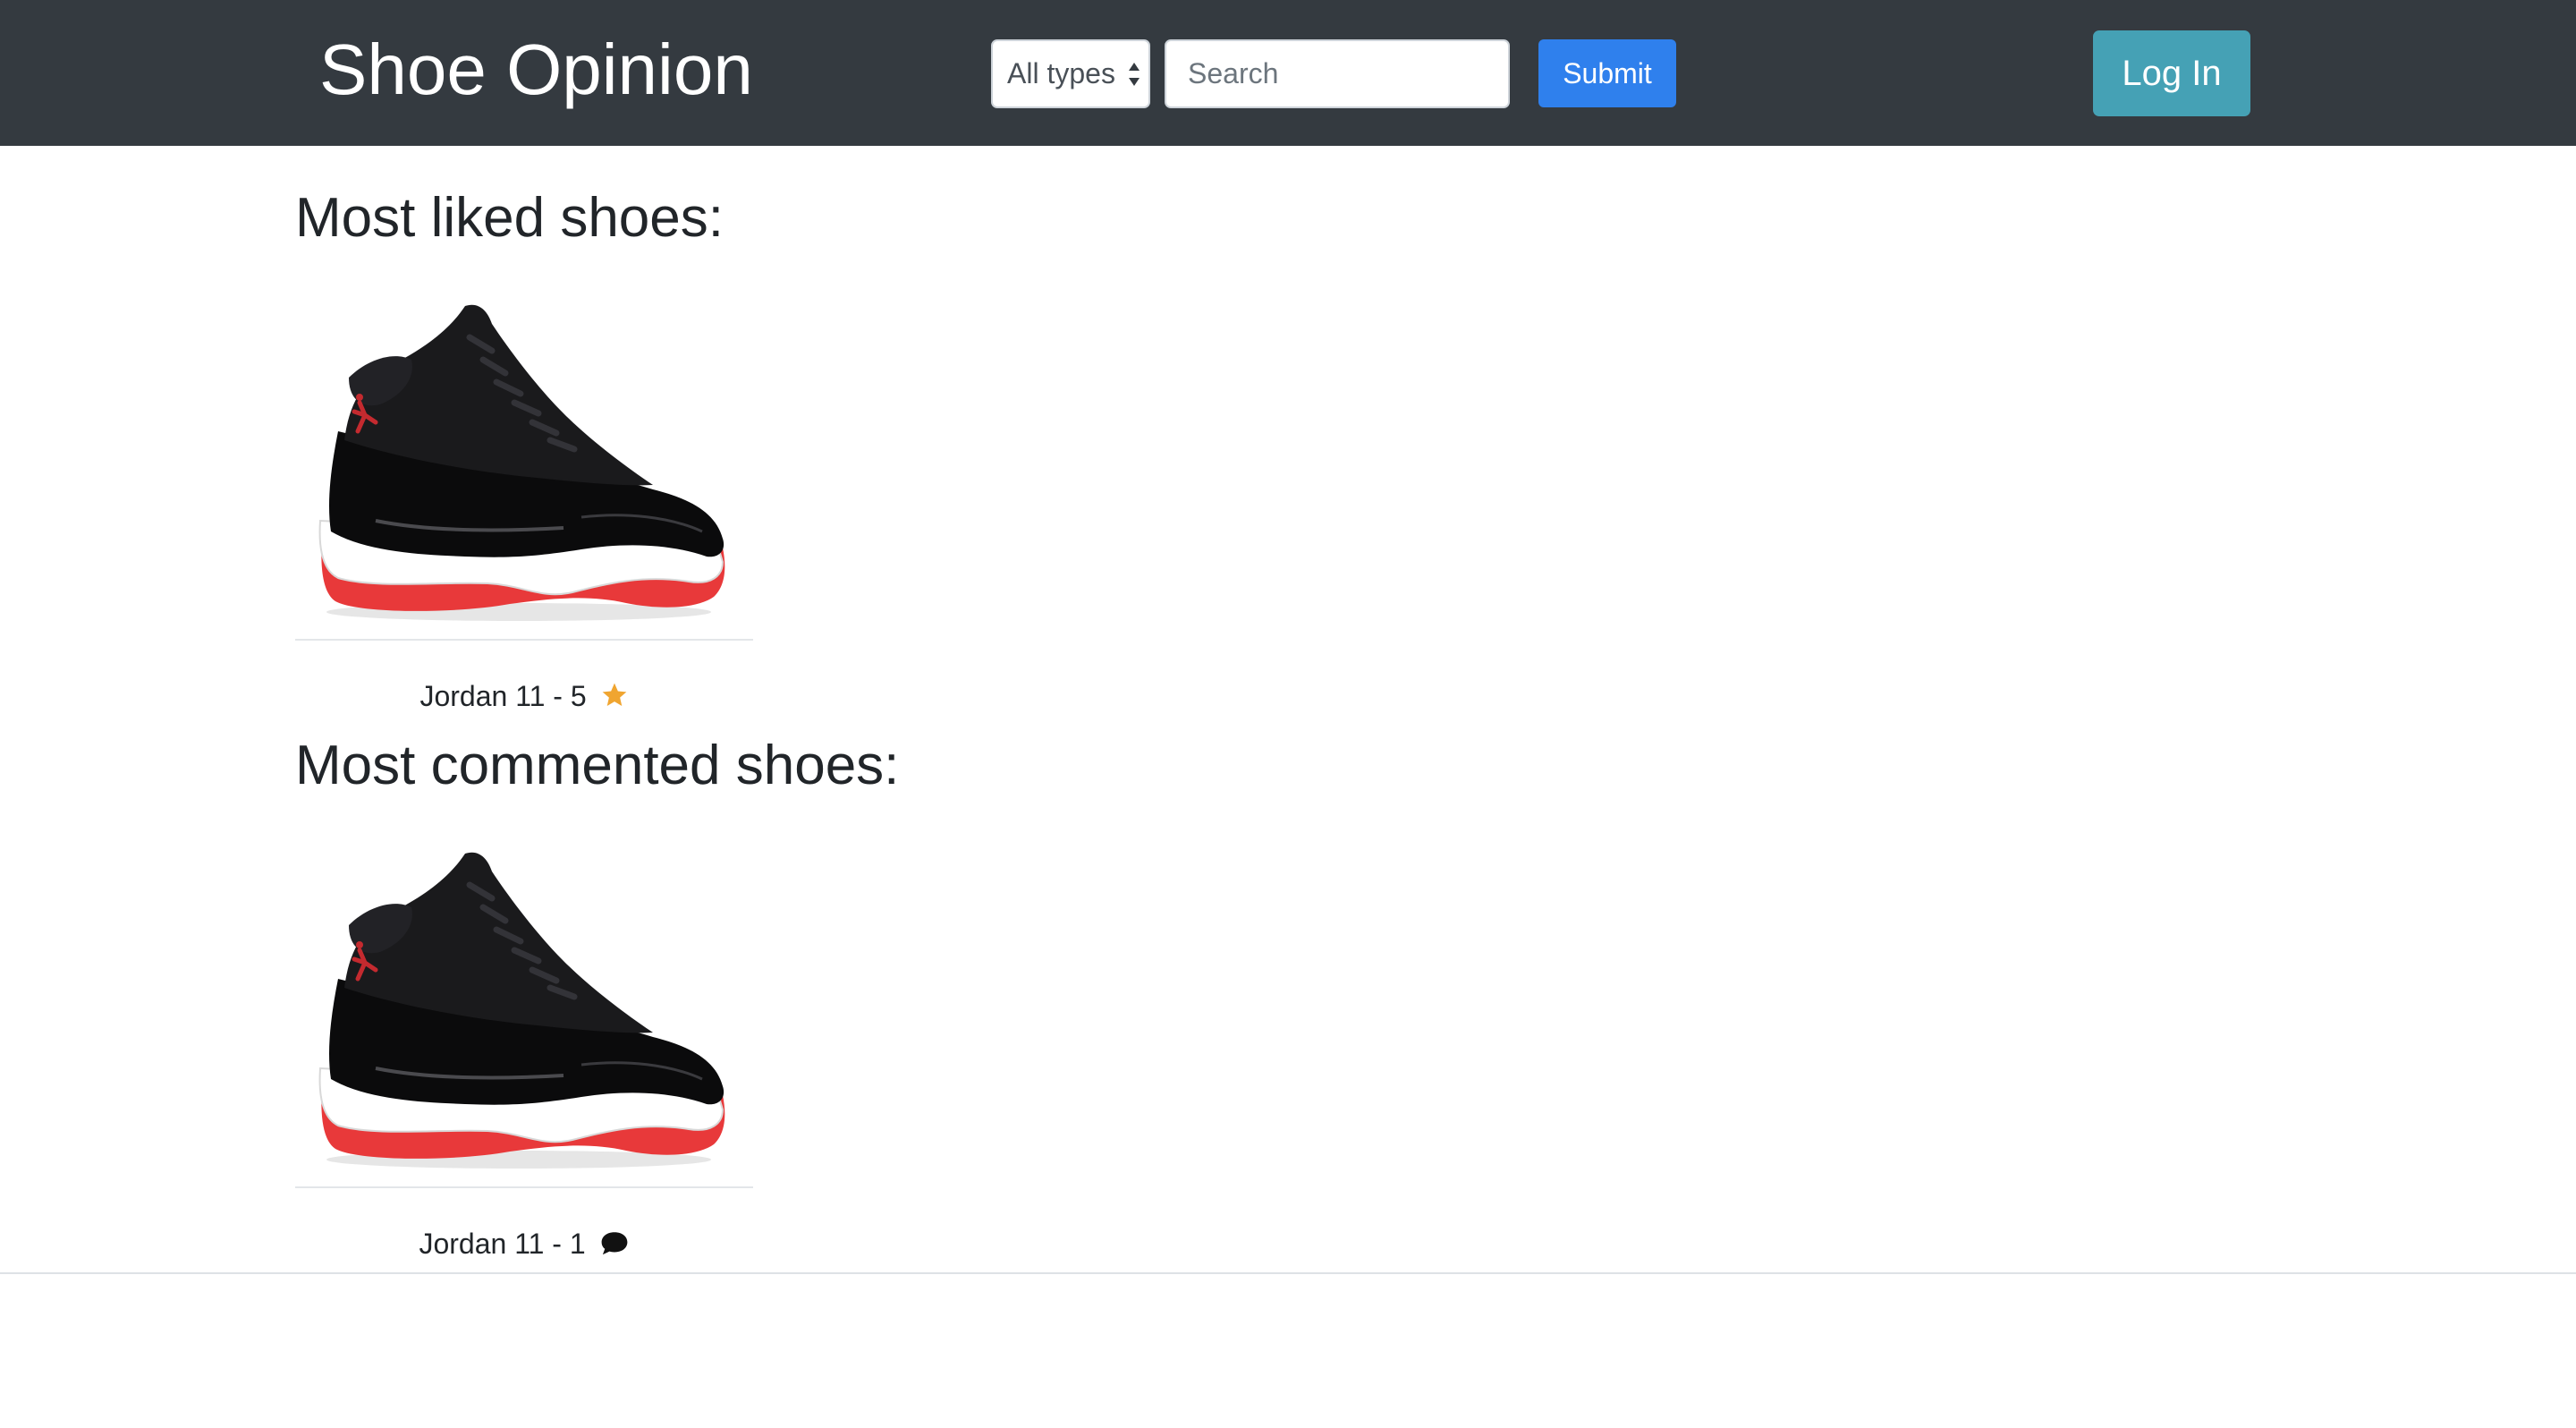 This screenshot has height=1428, width=2576. Describe the element at coordinates (597, 766) in the screenshot. I see `most-commented-title: Most commented shoes:` at that location.